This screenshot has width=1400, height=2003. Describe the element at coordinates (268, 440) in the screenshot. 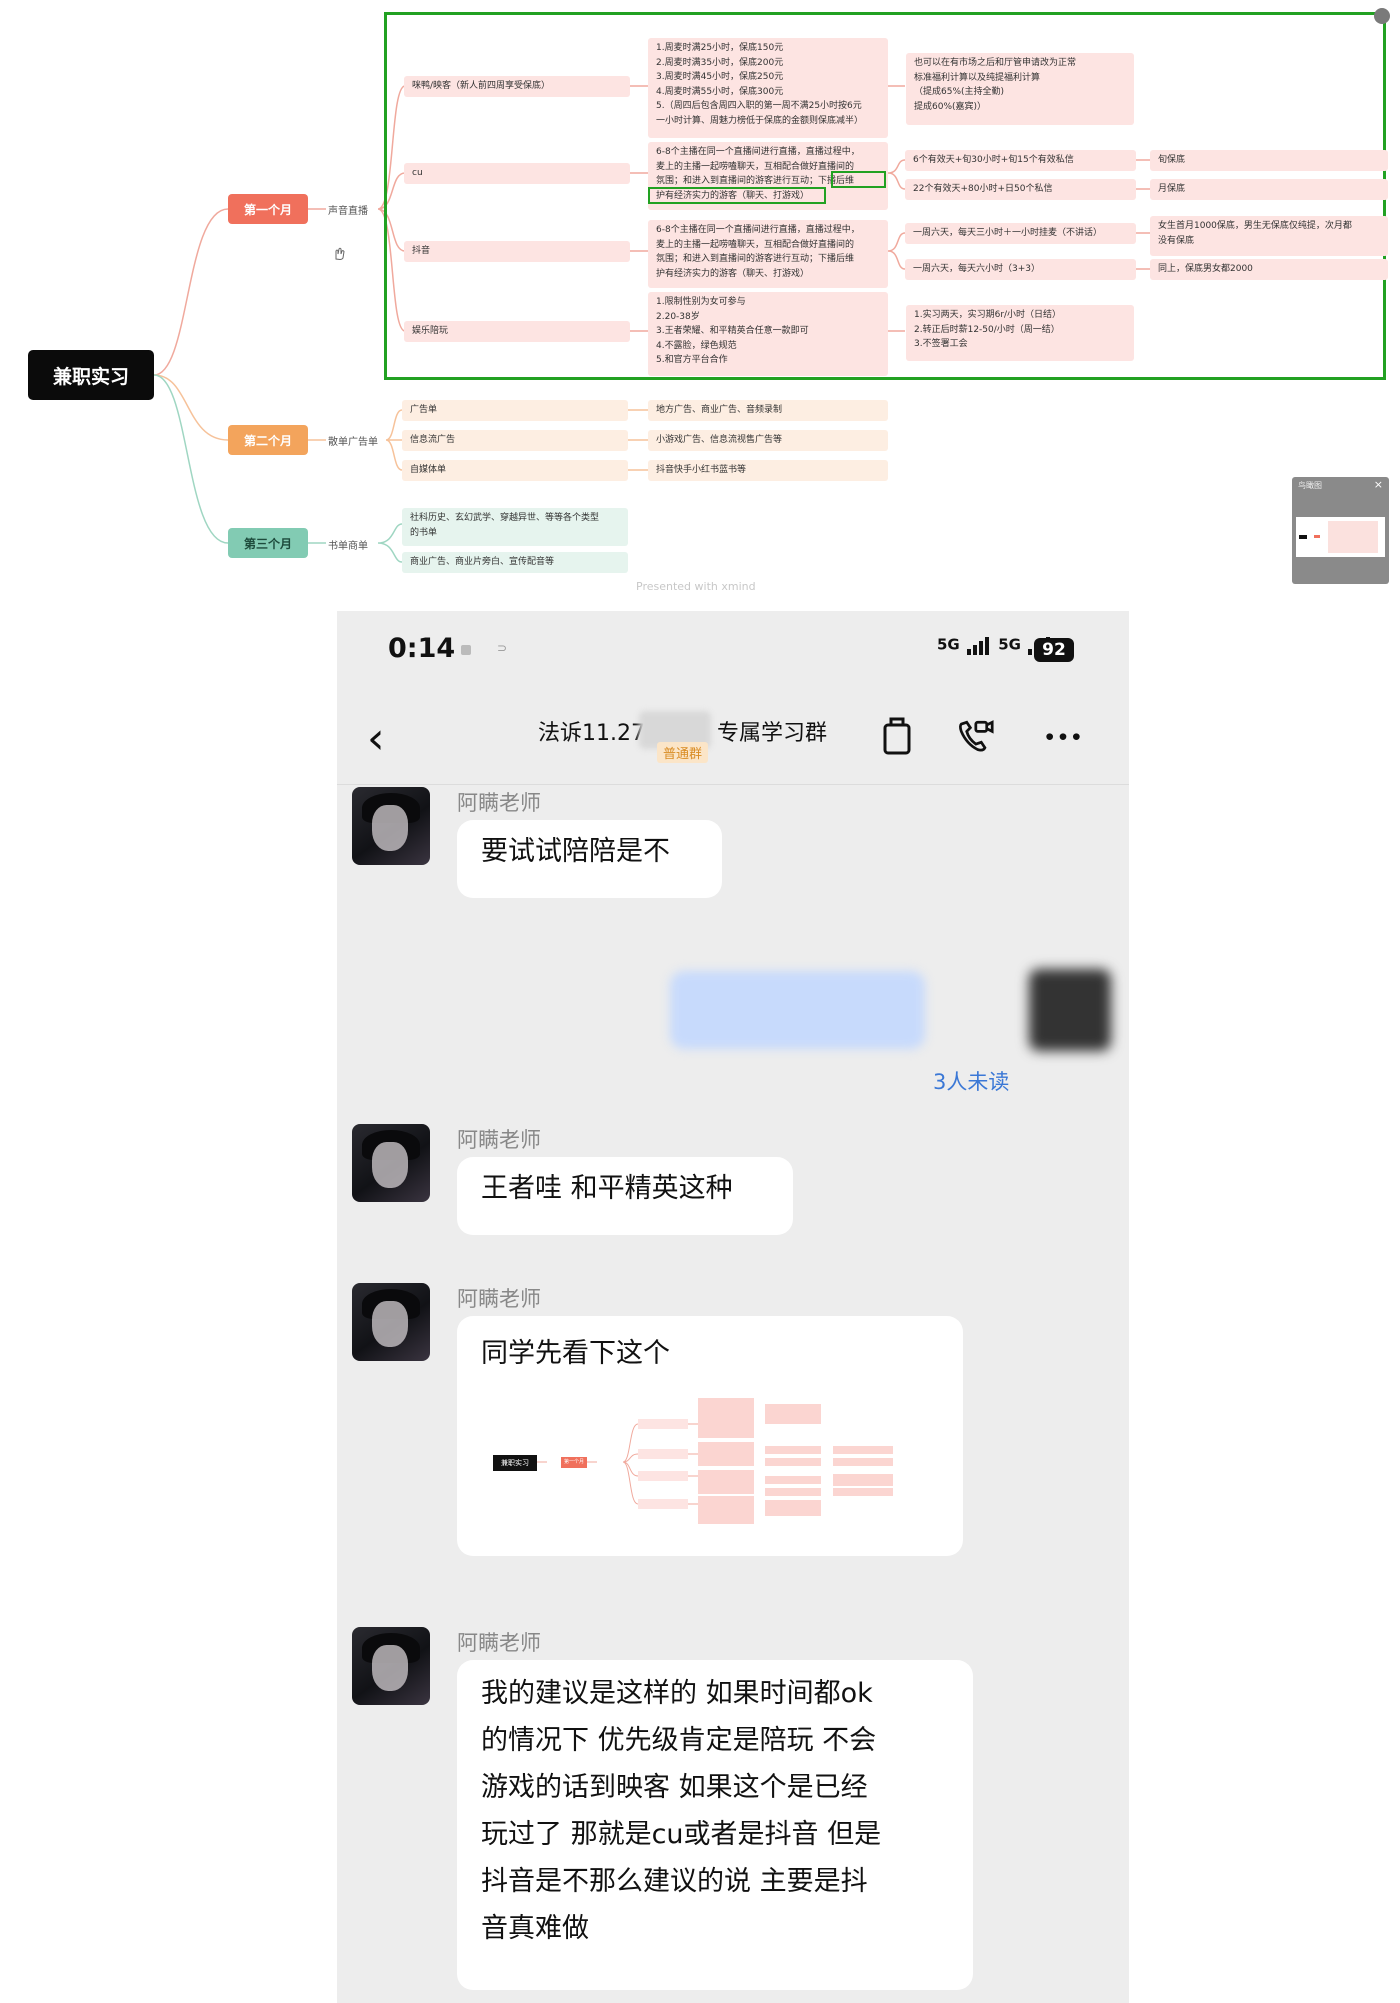

I see `month-2-node: 第二个月` at that location.